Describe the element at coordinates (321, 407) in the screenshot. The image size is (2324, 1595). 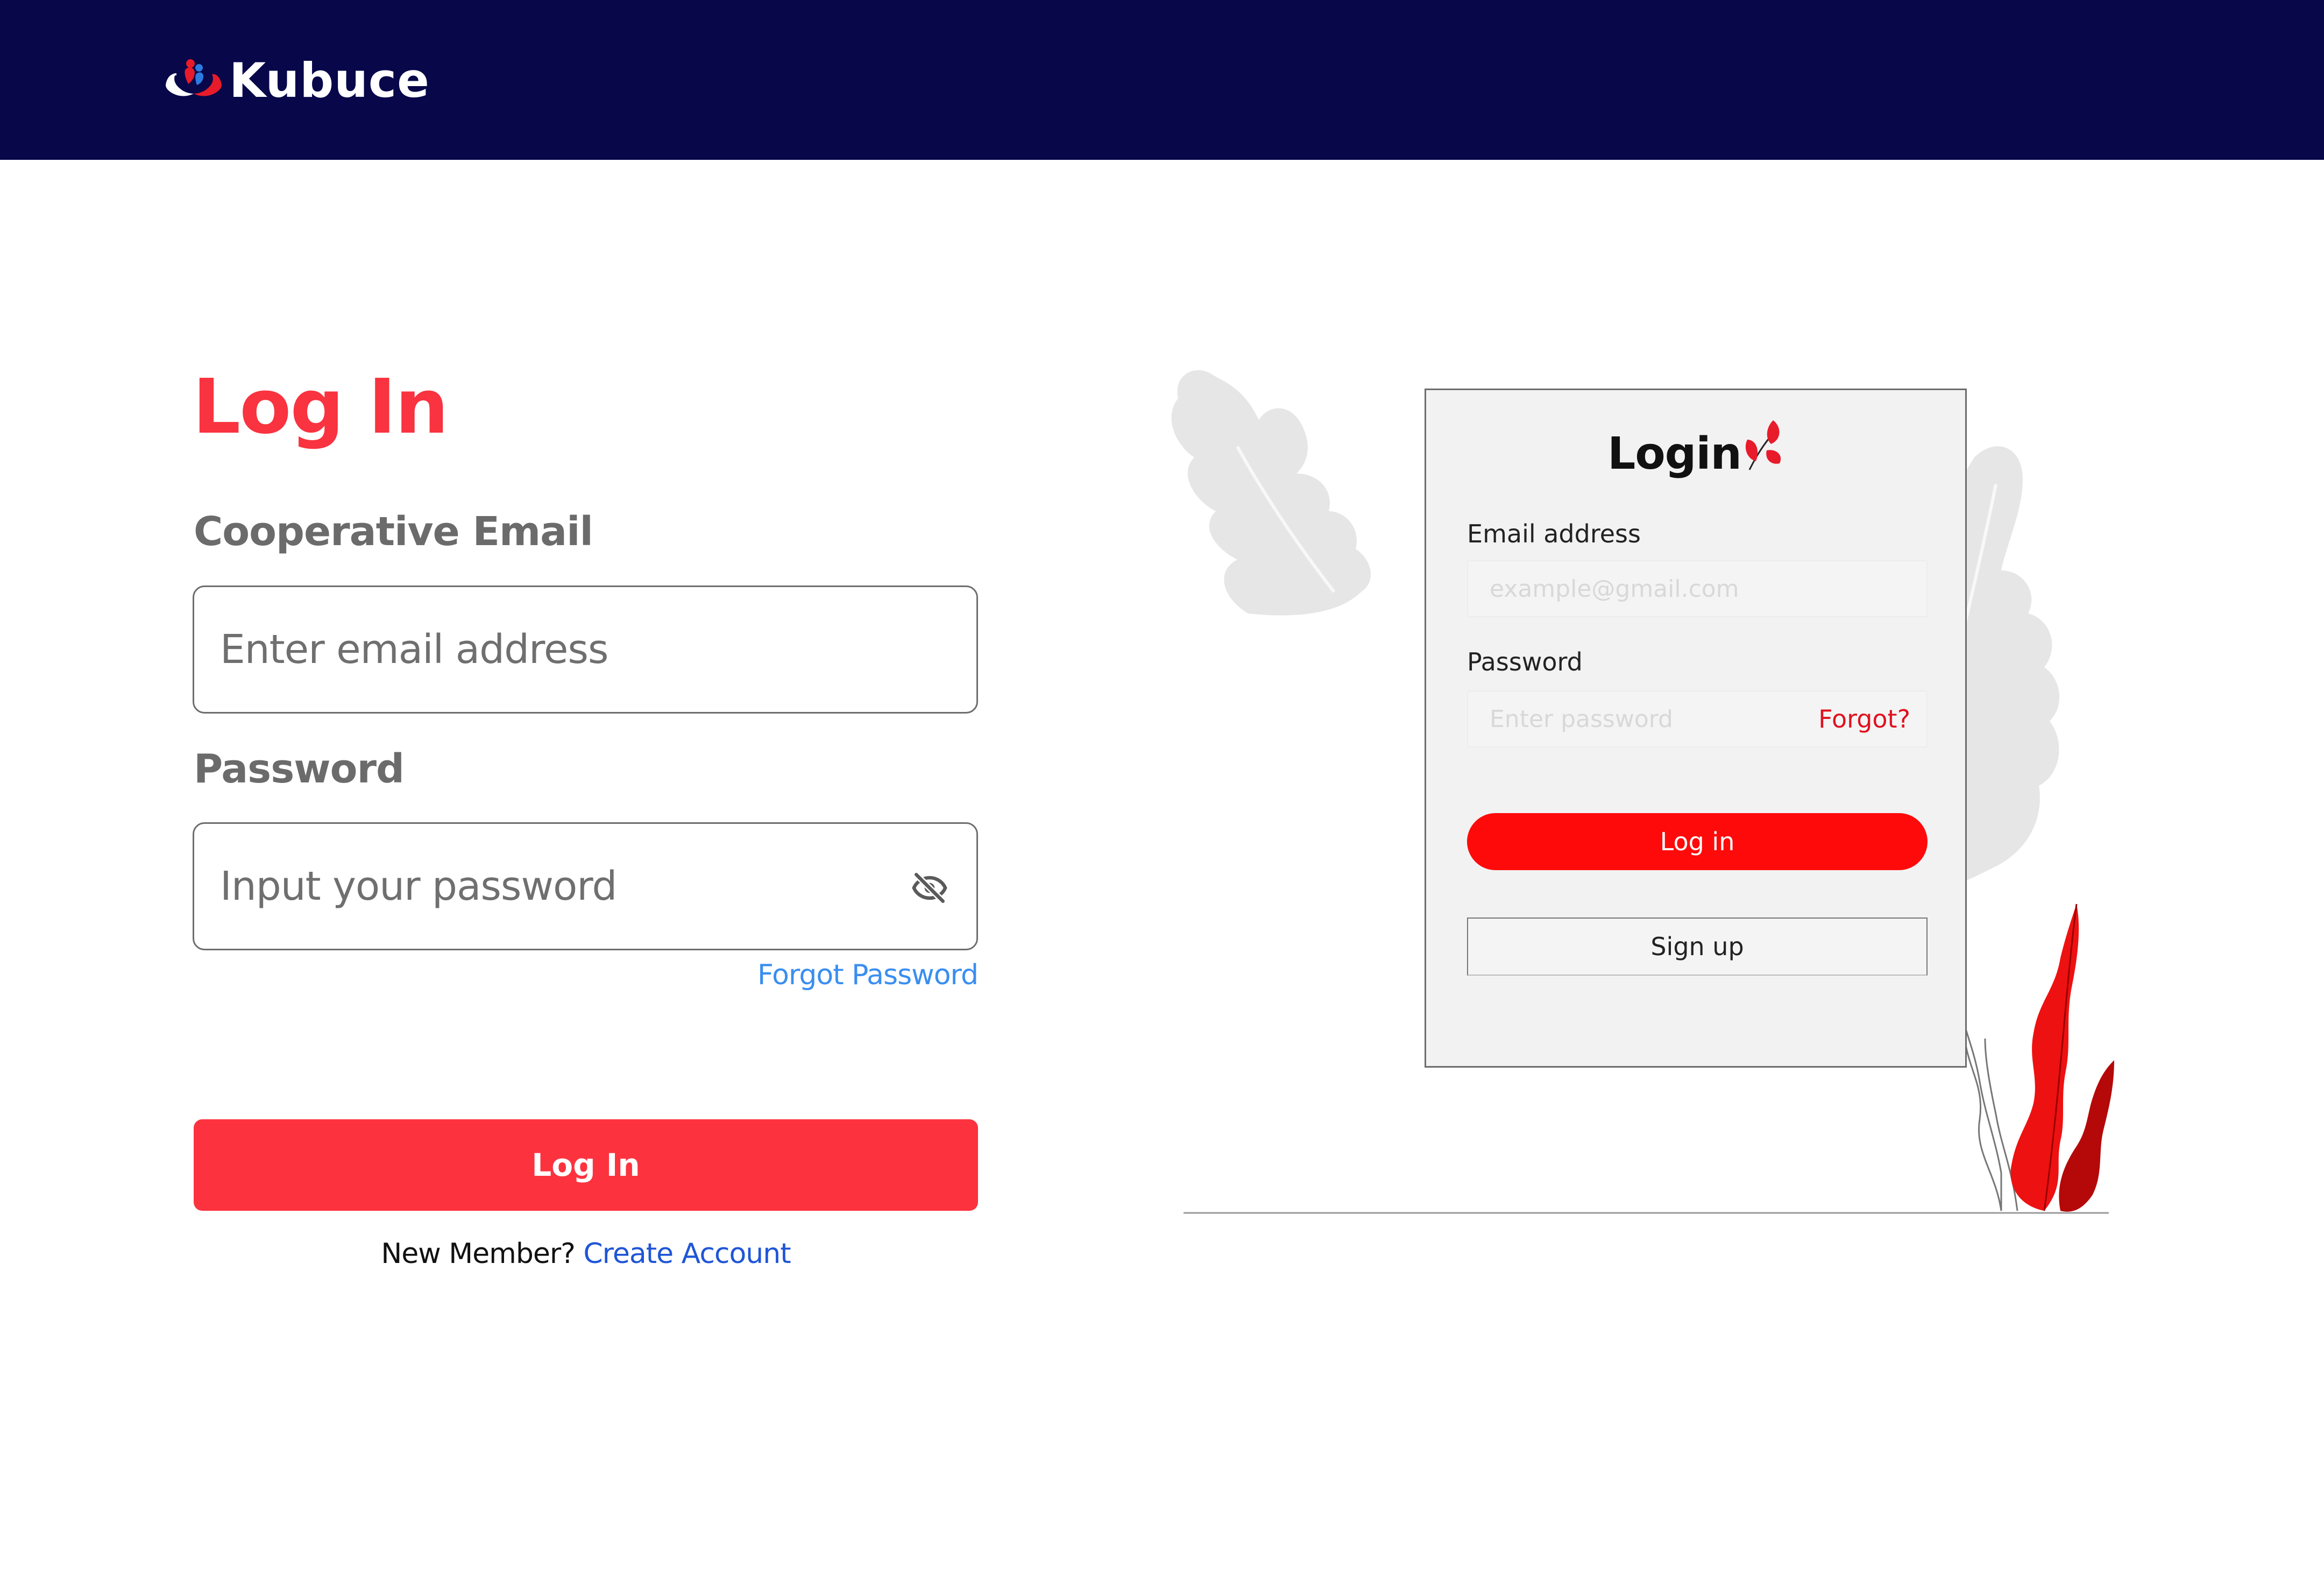
I see `page-title: Log In` at that location.